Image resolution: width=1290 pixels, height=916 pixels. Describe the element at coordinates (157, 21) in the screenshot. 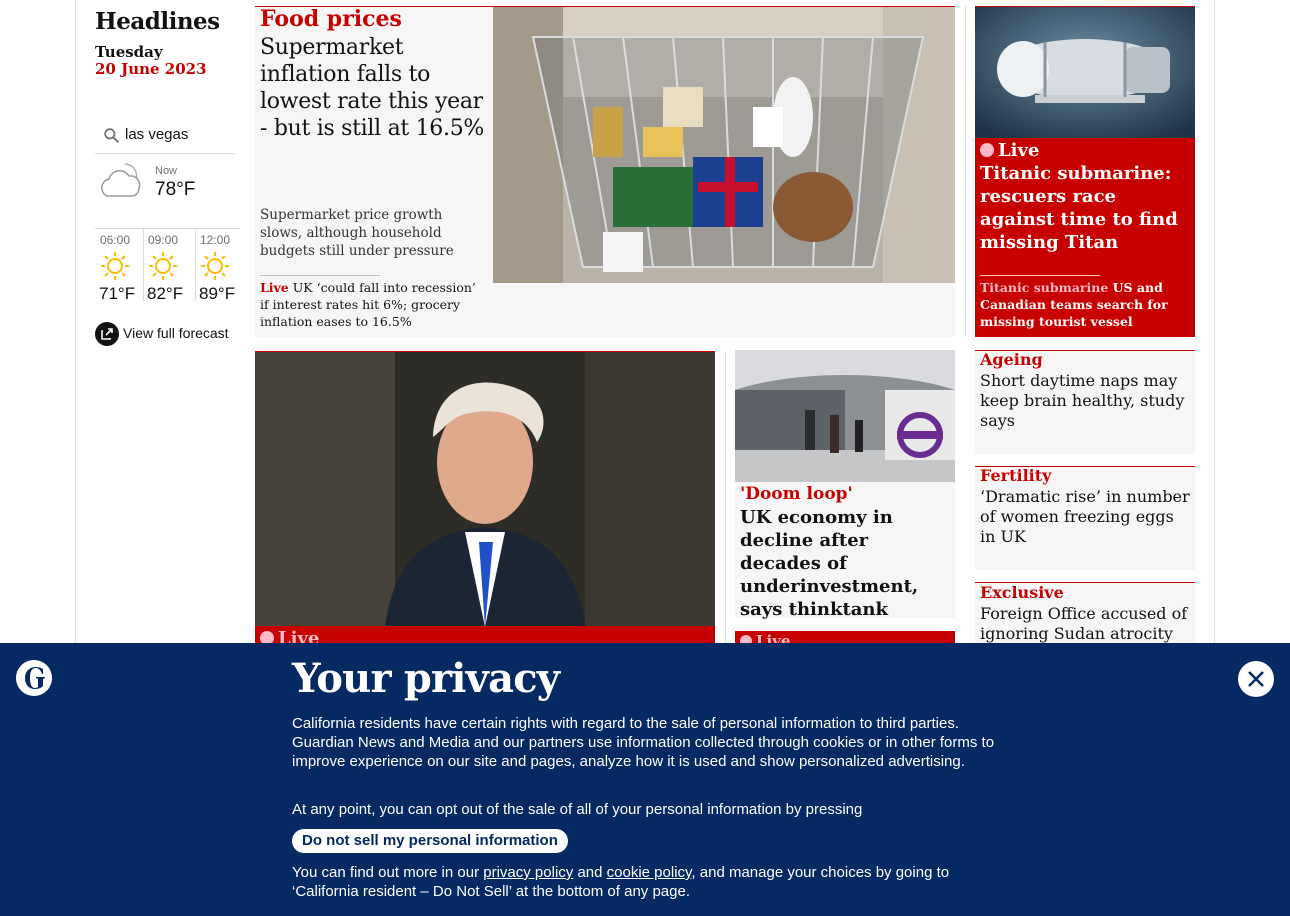

I see `section-title: Headlines` at that location.